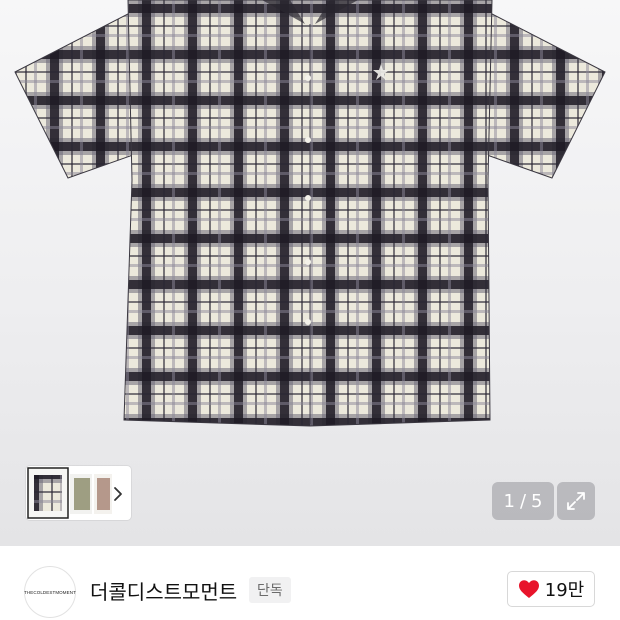 The width and height of the screenshot is (620, 620). I want to click on exclusive-badge: 단독, so click(270, 590).